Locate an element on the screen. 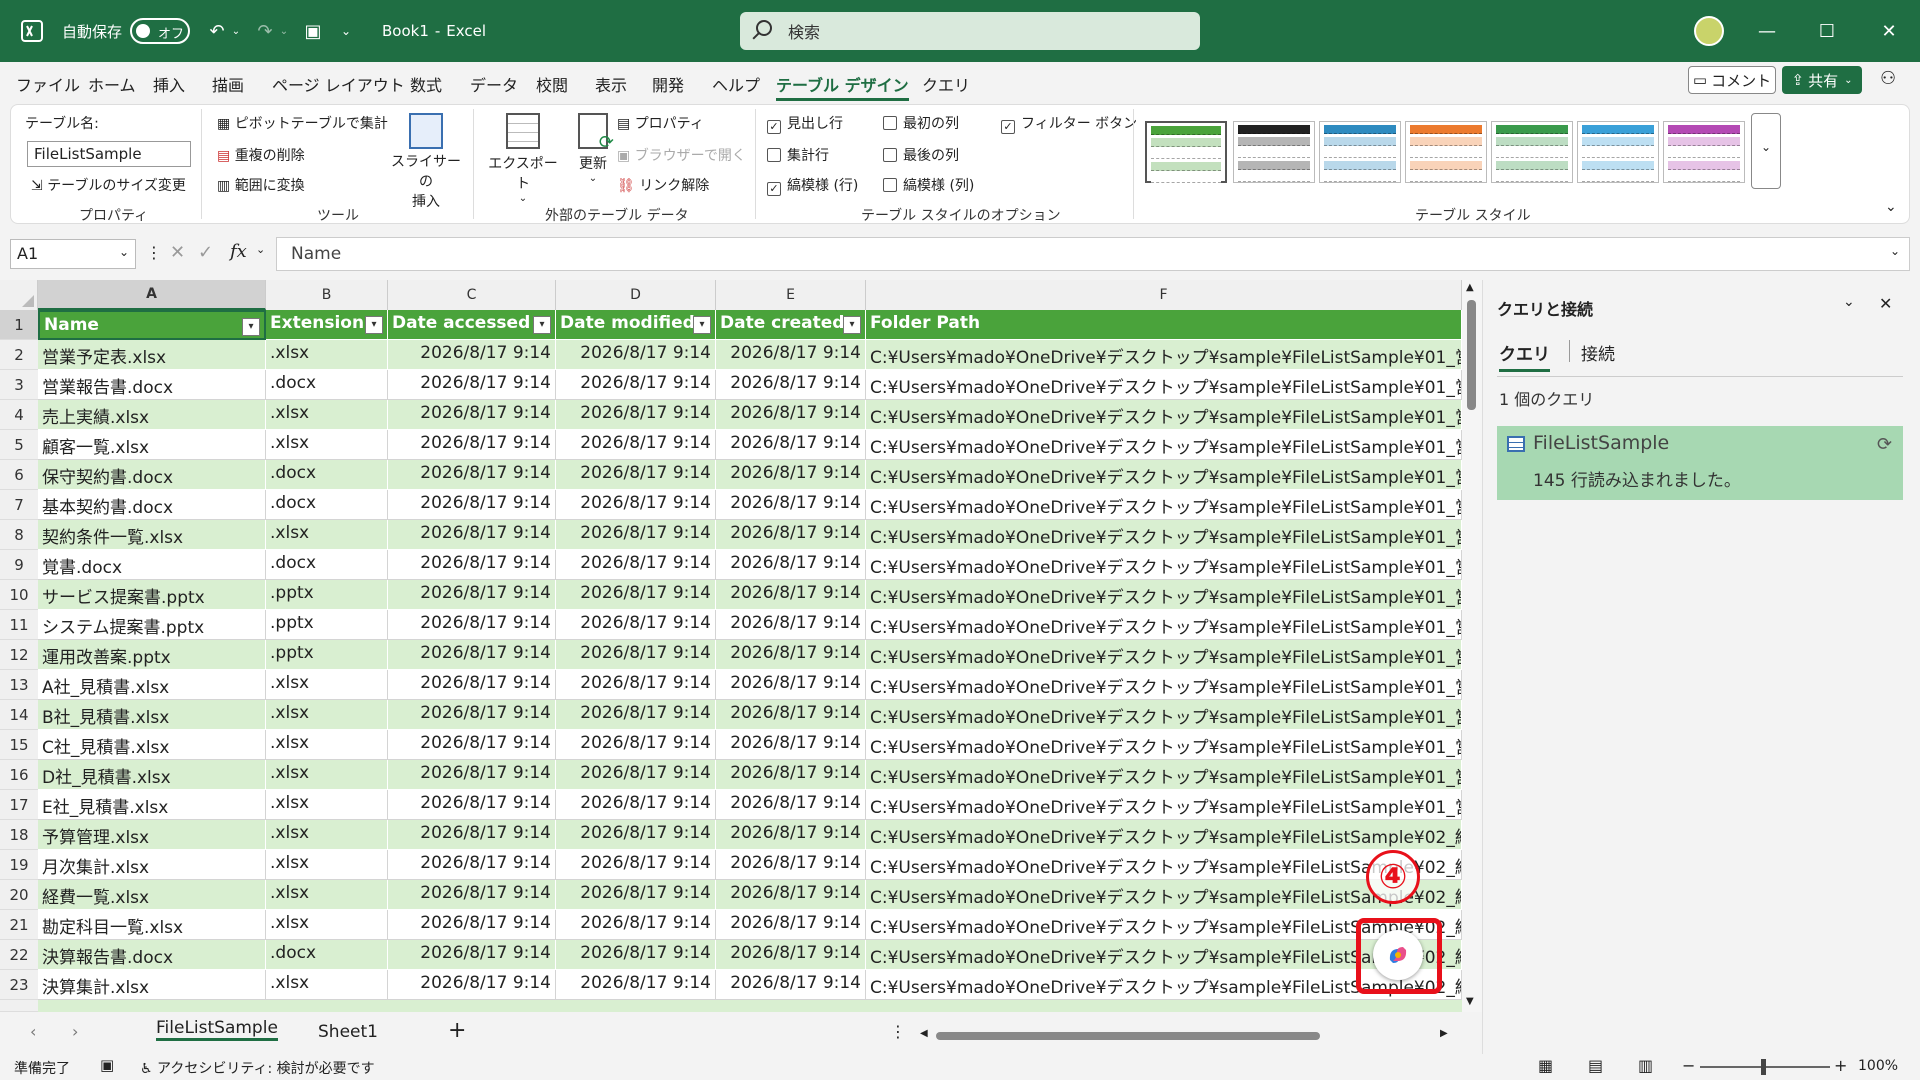 The width and height of the screenshot is (1920, 1080). table-cell-name: D社_見積書.xlsx is located at coordinates (152, 775).